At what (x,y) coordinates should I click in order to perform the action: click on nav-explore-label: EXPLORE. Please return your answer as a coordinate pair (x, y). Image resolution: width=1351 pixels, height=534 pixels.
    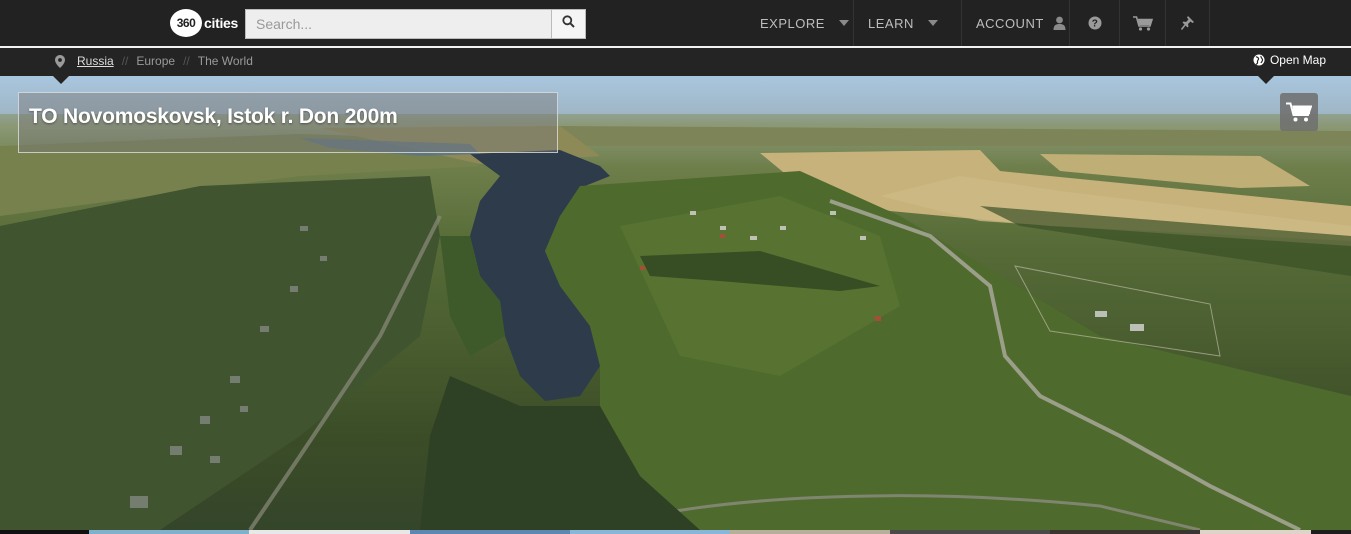
    Looking at the image, I should click on (792, 23).